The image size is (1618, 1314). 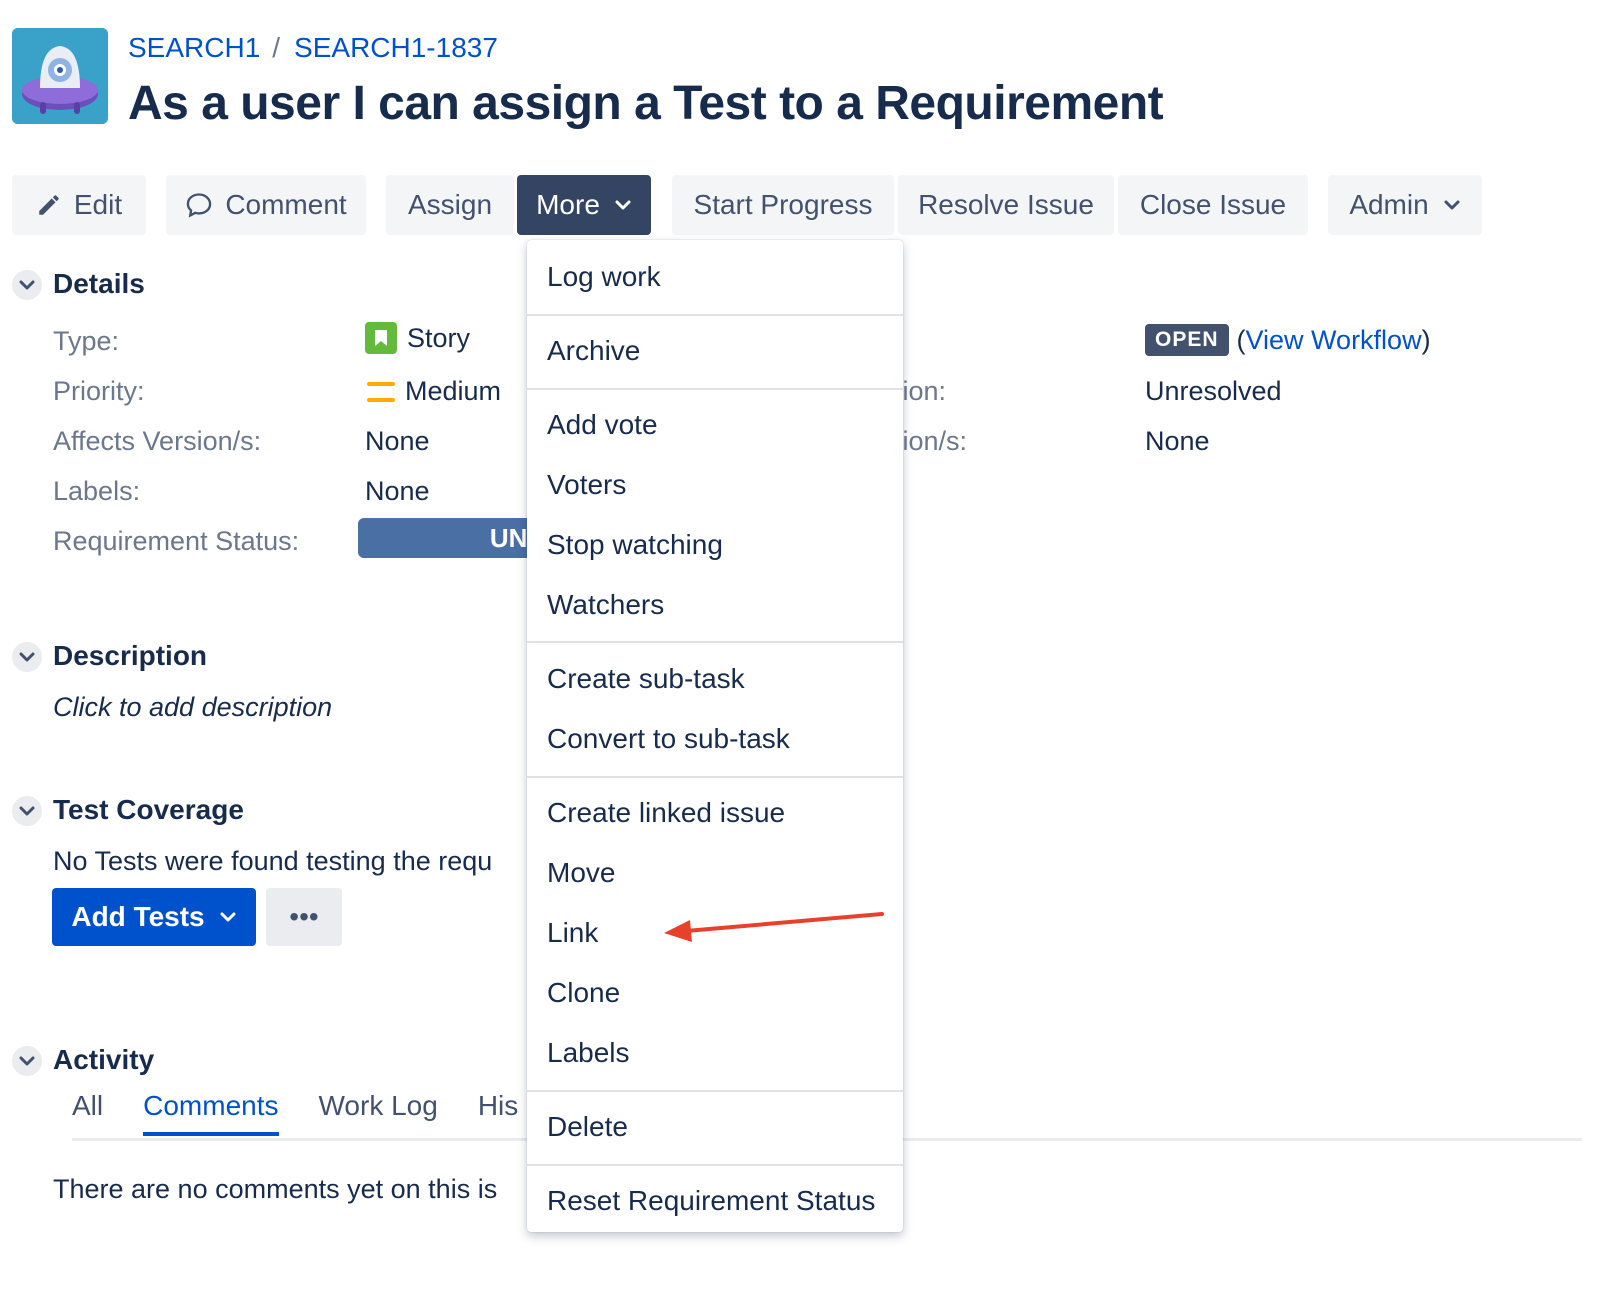 I want to click on pencil-icon, so click(x=49, y=205).